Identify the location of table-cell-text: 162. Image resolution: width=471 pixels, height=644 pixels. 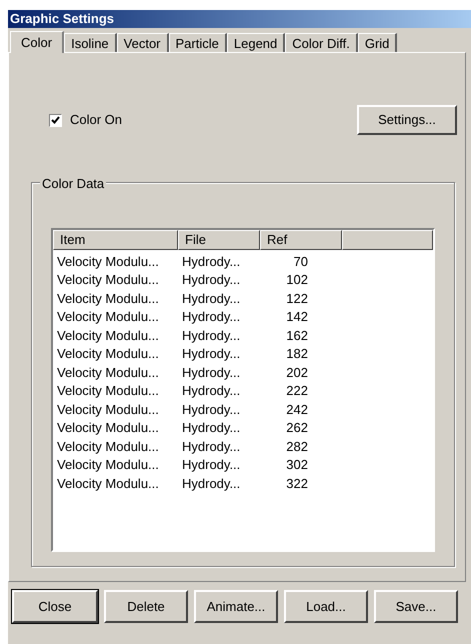
(296, 335).